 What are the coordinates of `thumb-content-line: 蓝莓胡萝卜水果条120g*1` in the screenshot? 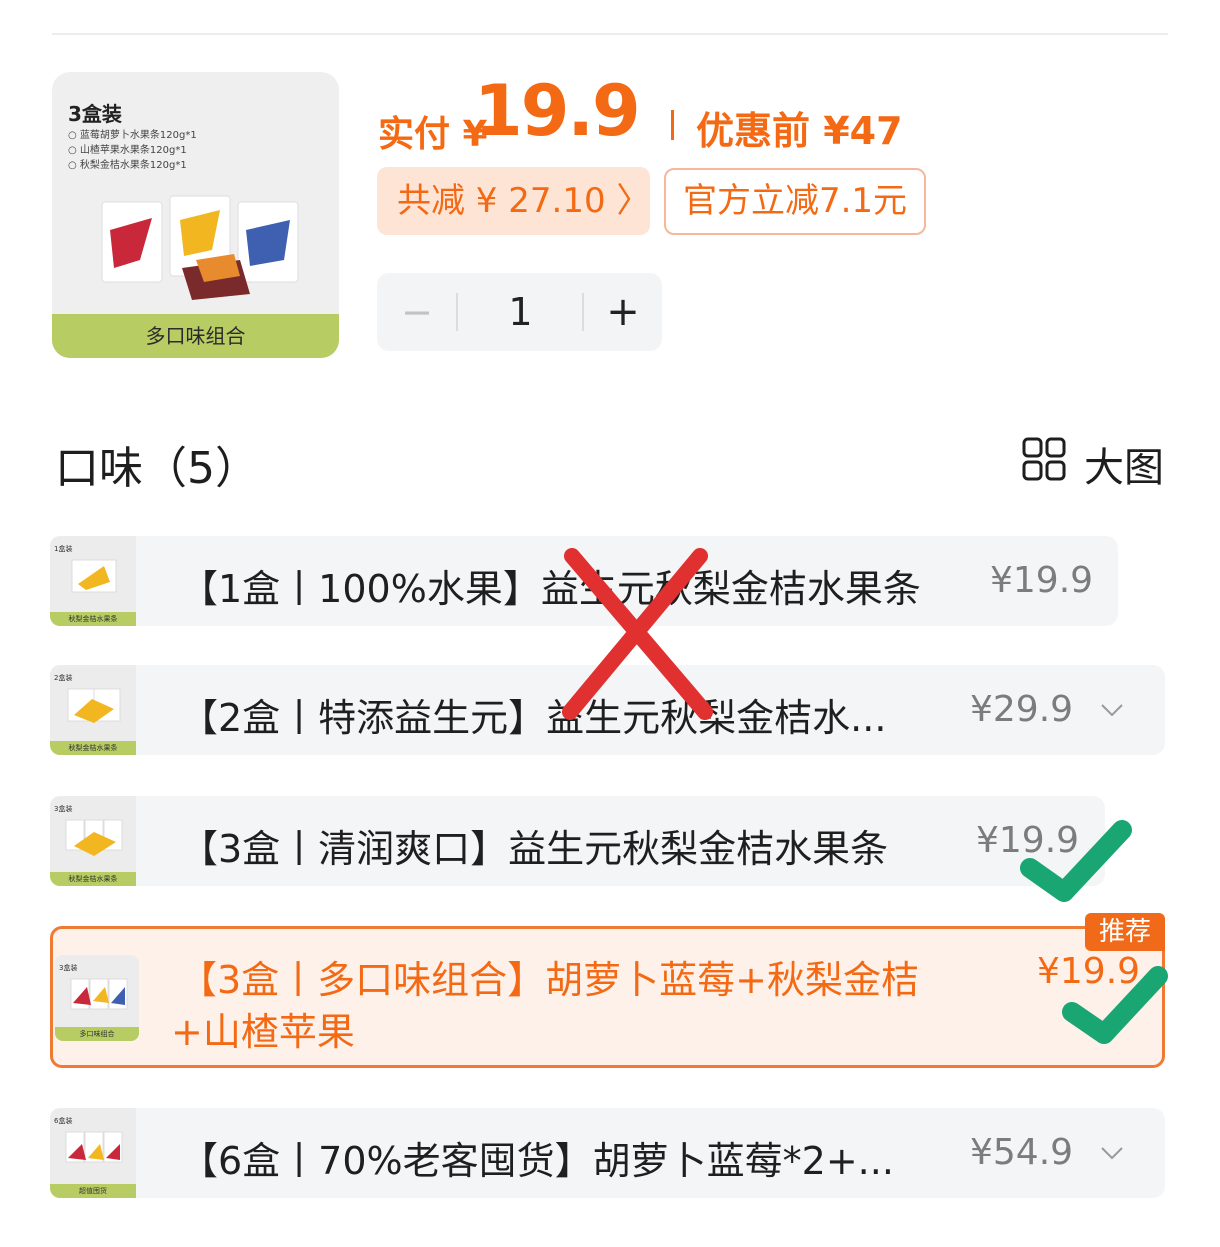 It's located at (132, 135).